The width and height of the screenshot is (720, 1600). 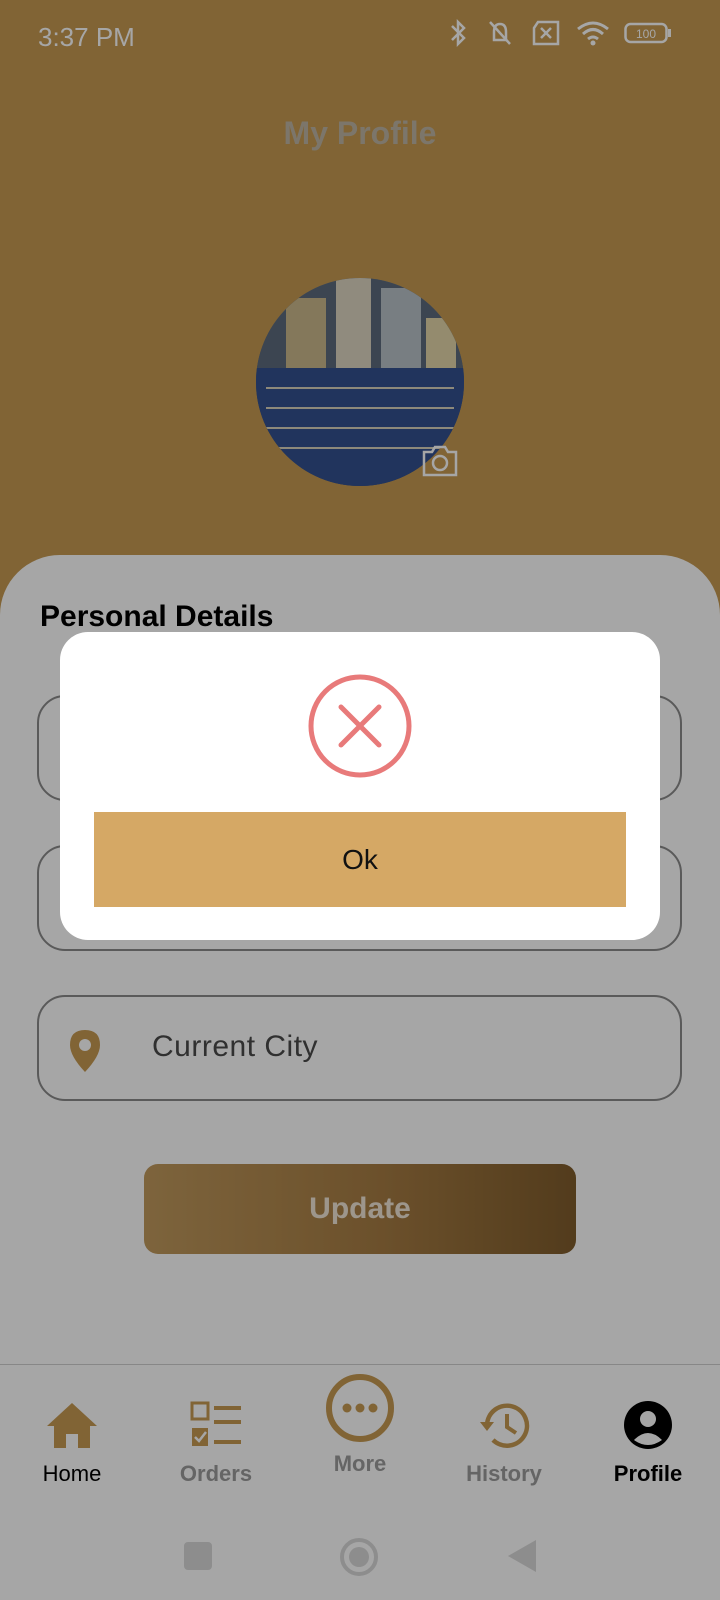 I want to click on ok-button: Ok, so click(x=360, y=859).